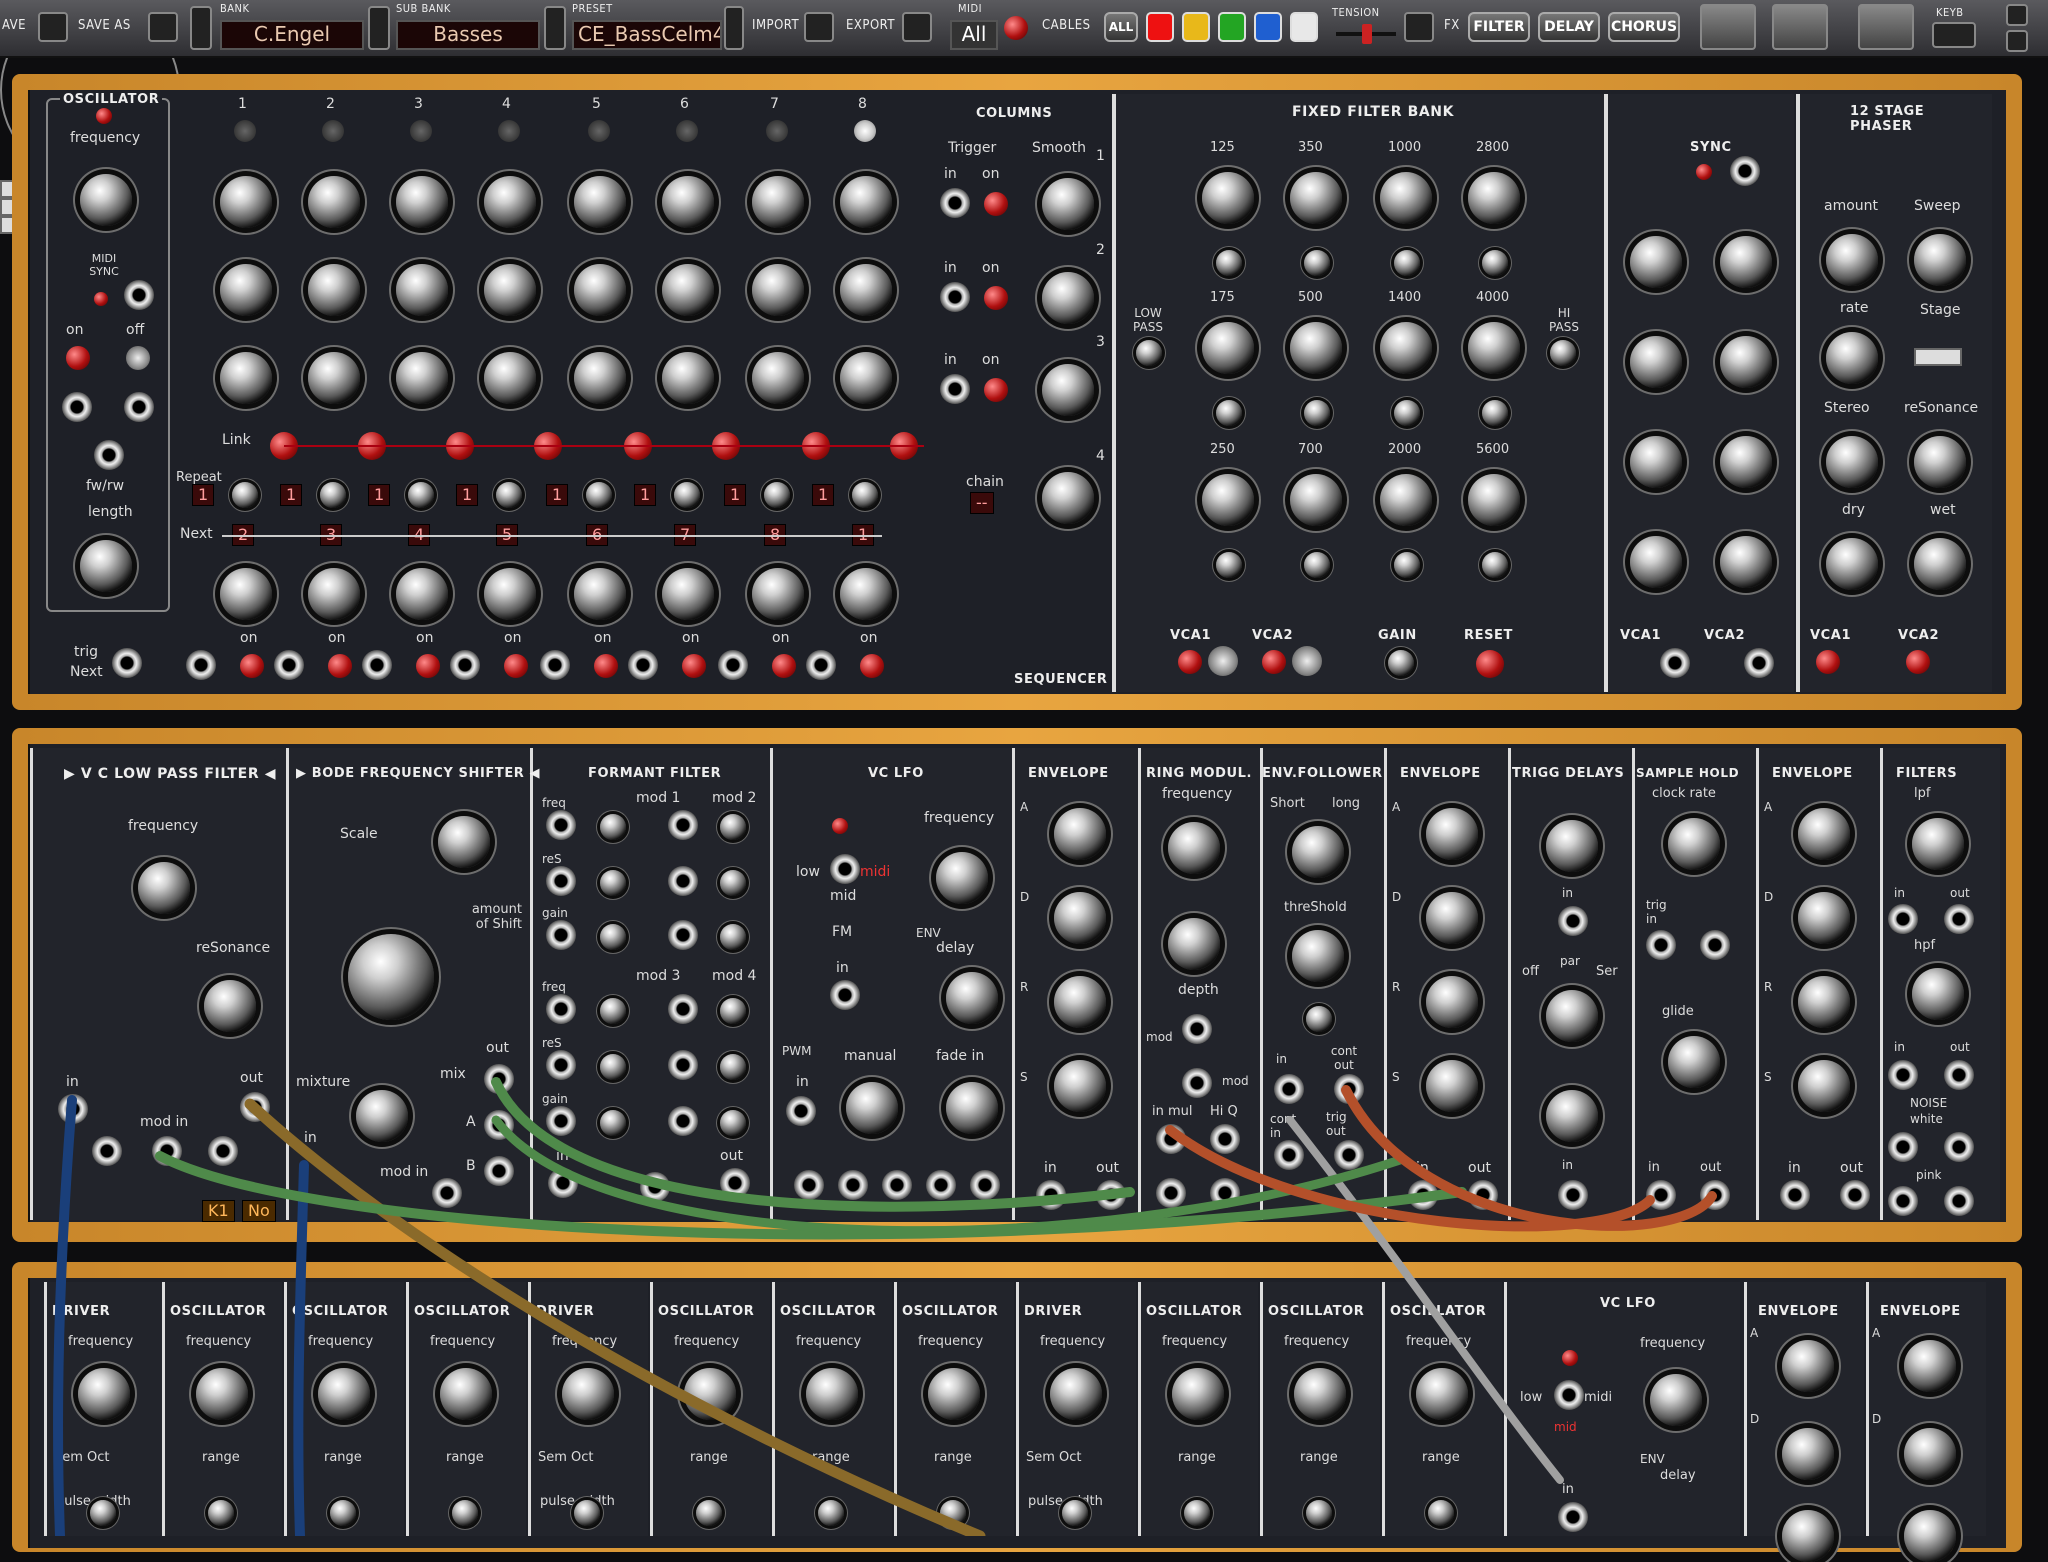  What do you see at coordinates (1068, 498) in the screenshot?
I see `chain-knob` at bounding box center [1068, 498].